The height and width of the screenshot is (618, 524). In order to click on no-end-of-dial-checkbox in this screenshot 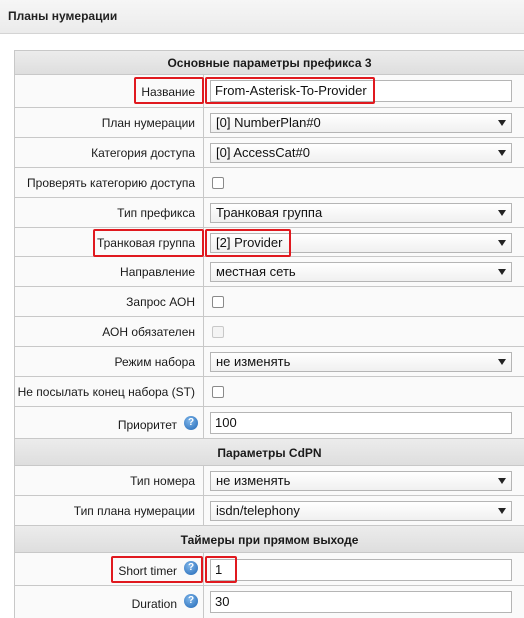, I will do `click(218, 392)`.